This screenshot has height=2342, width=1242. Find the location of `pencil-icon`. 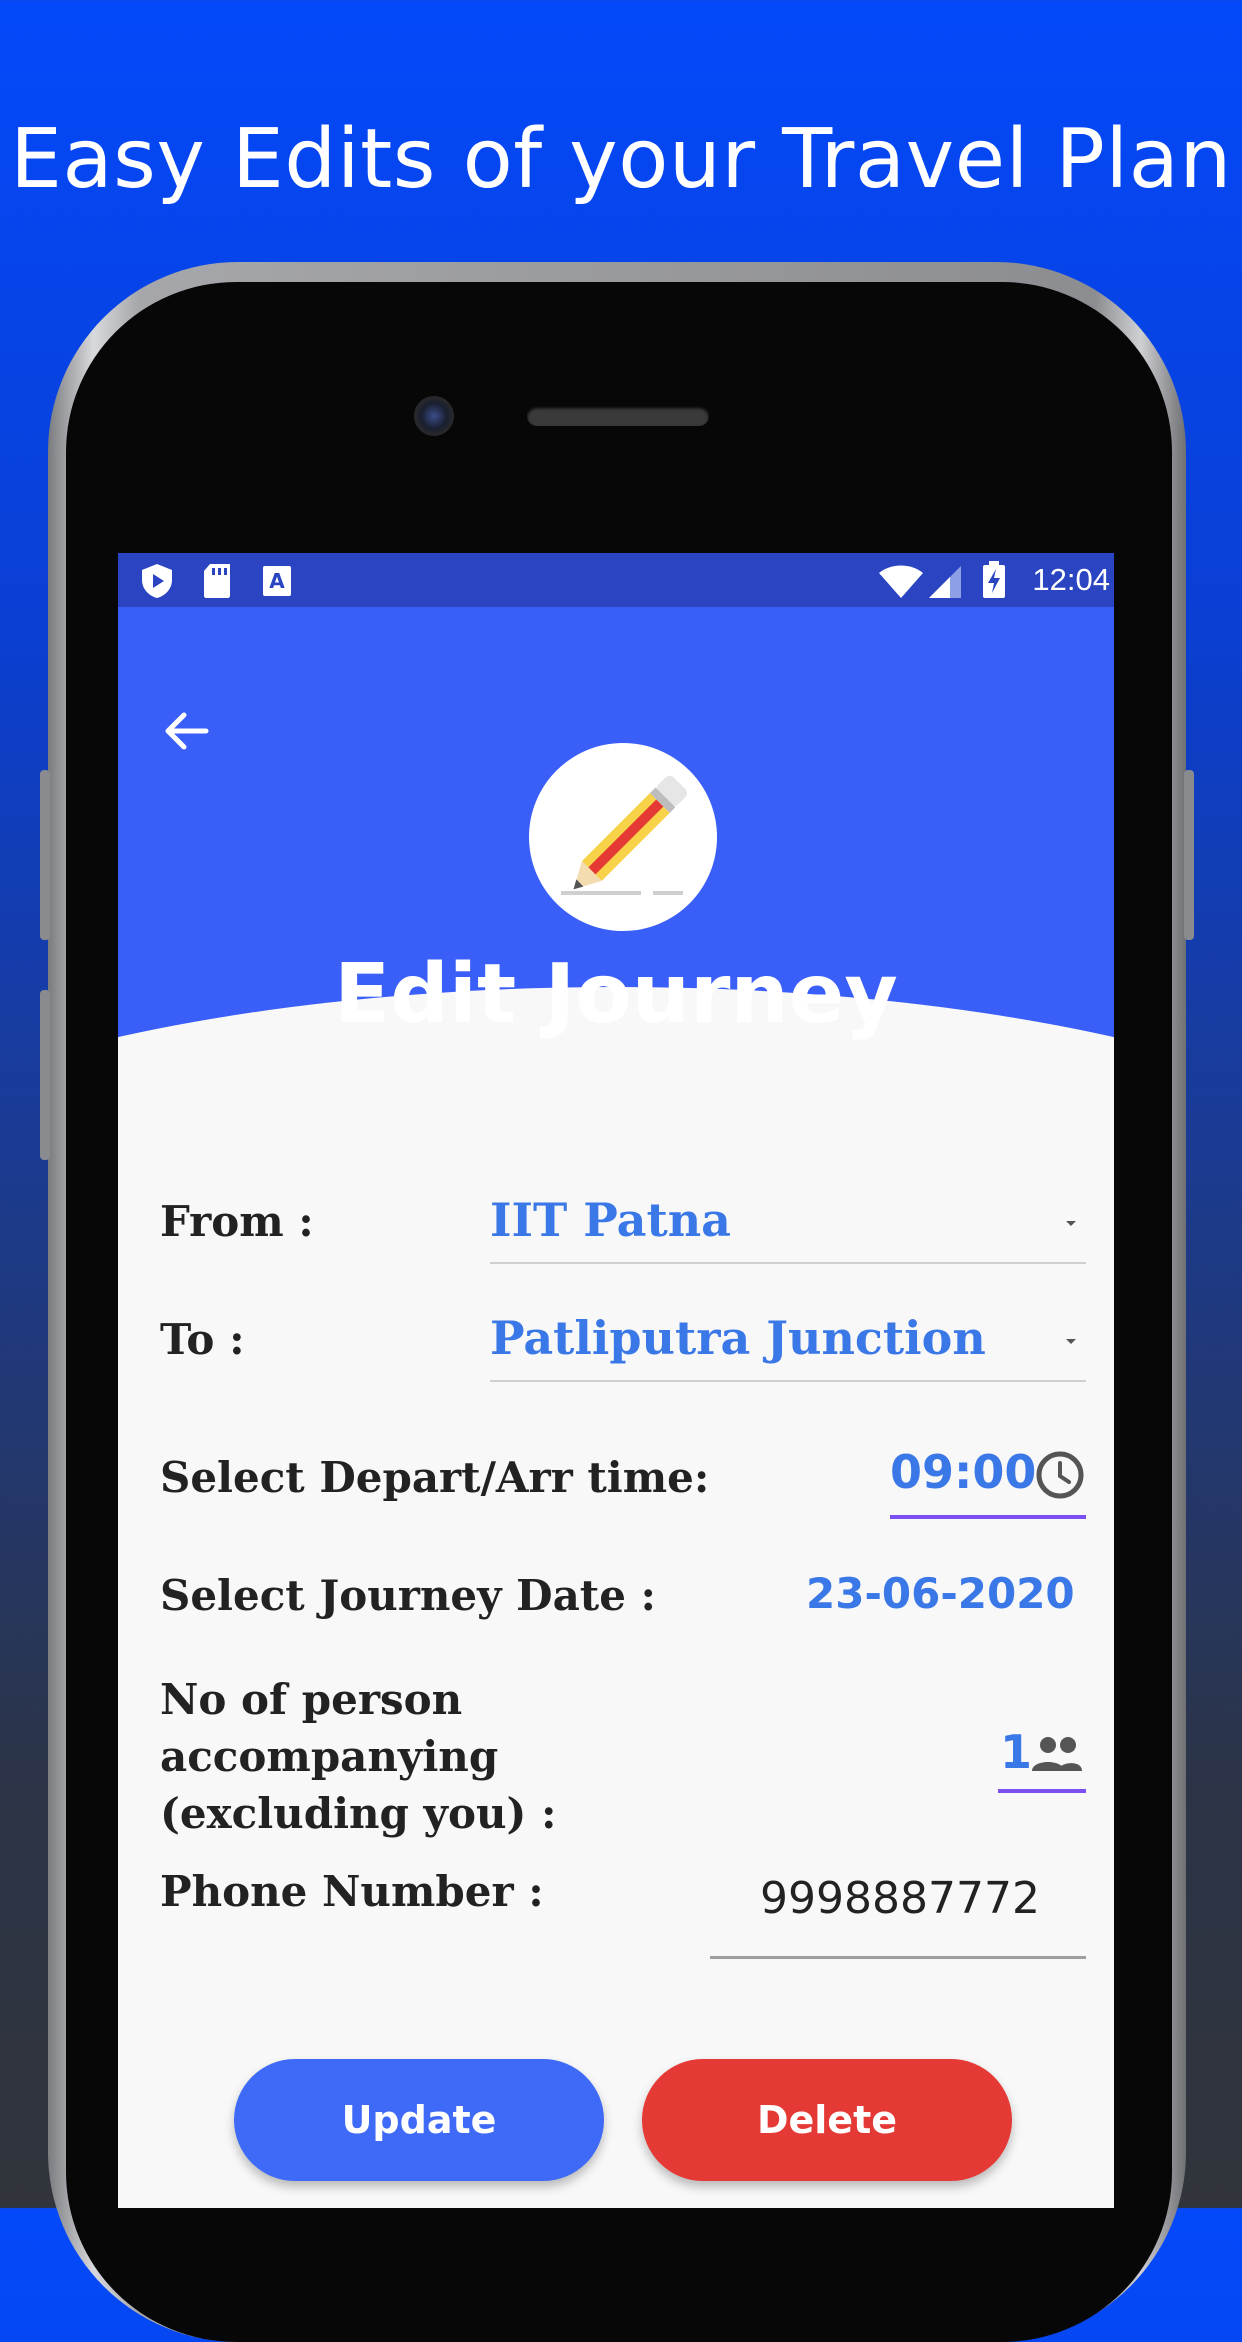

pencil-icon is located at coordinates (624, 835).